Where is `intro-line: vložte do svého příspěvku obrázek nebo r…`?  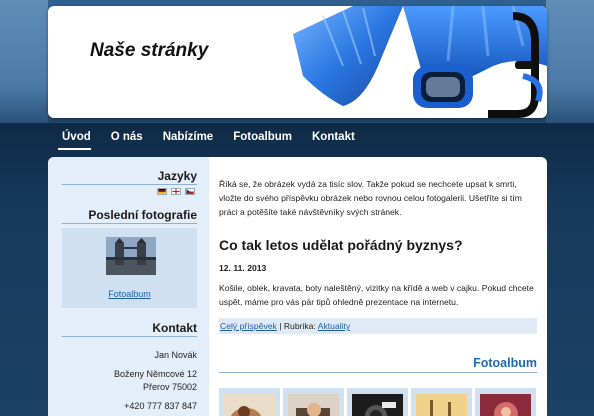 intro-line: vložte do svého příspěvku obrázek nebo r… is located at coordinates (370, 198).